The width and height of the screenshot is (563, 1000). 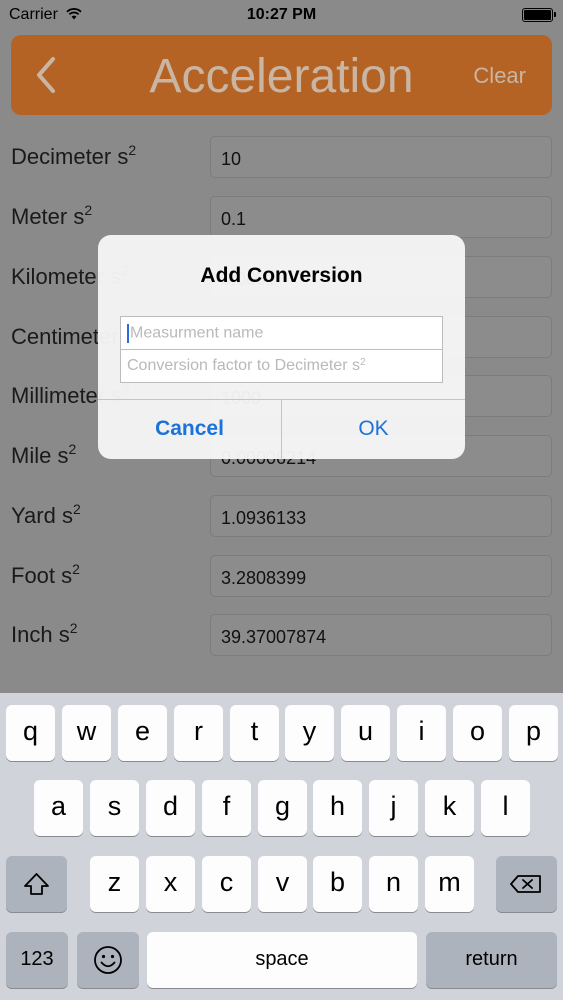 I want to click on key-s: s, so click(x=114, y=808).